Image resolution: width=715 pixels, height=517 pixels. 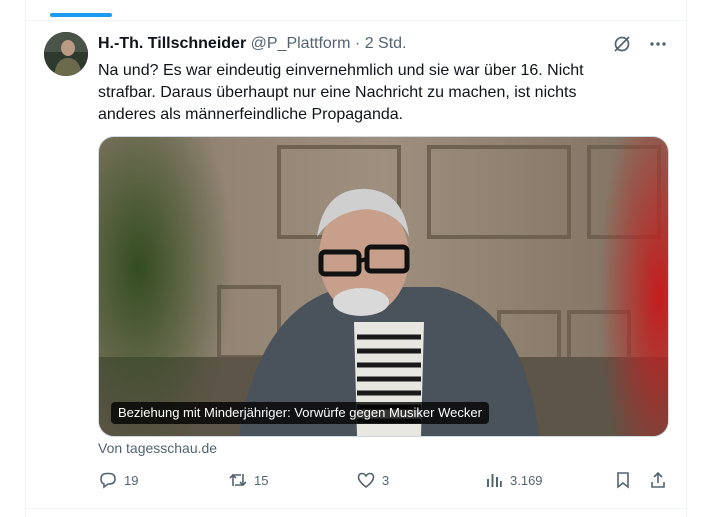 I want to click on author-handle: @P_Plattform, so click(x=301, y=43).